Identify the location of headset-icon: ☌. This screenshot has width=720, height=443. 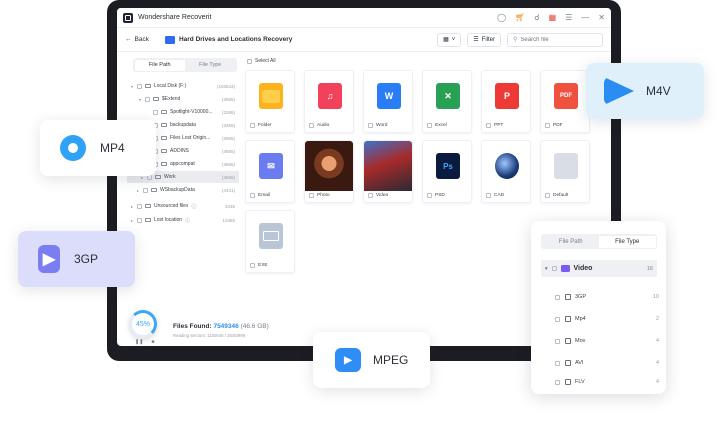
(536, 17).